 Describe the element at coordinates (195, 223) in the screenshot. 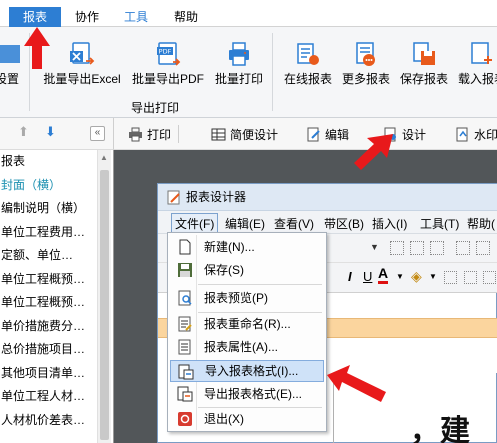

I see `menu-file: 文件(F)` at that location.